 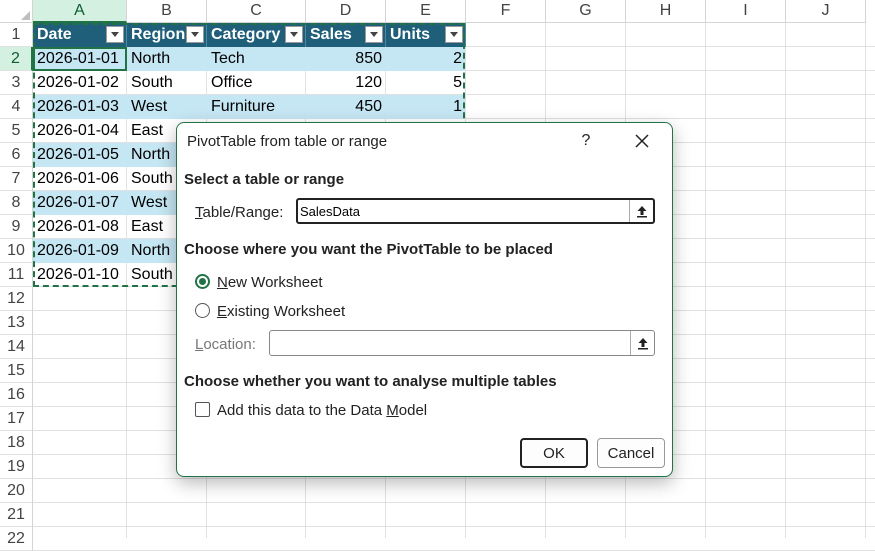 I want to click on new-worksheet-label: New Worksheet, so click(x=270, y=282).